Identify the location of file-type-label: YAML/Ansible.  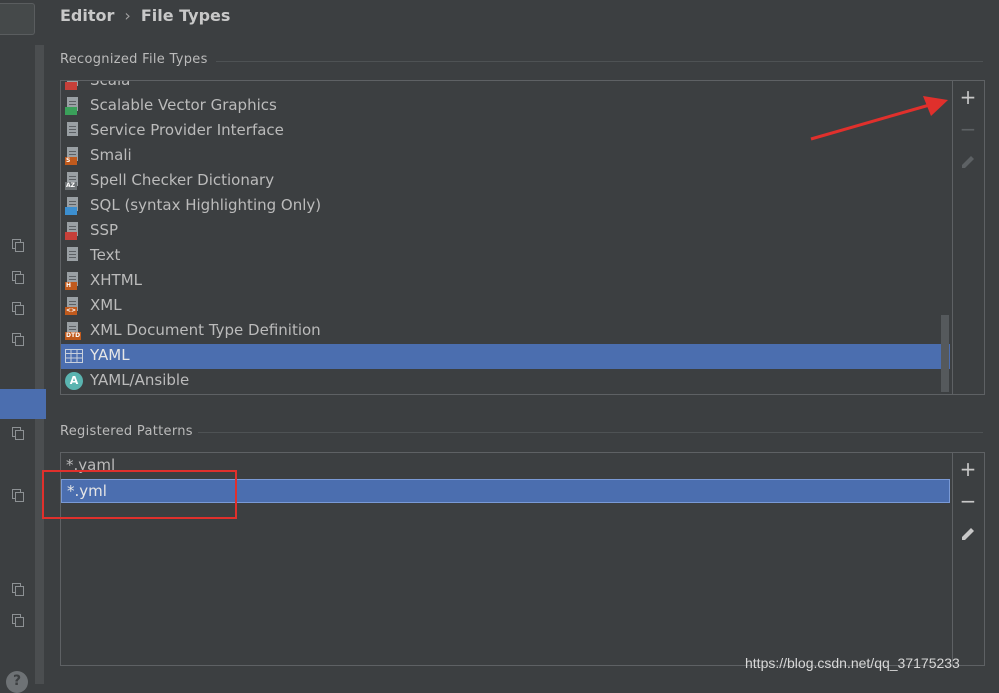
(140, 380).